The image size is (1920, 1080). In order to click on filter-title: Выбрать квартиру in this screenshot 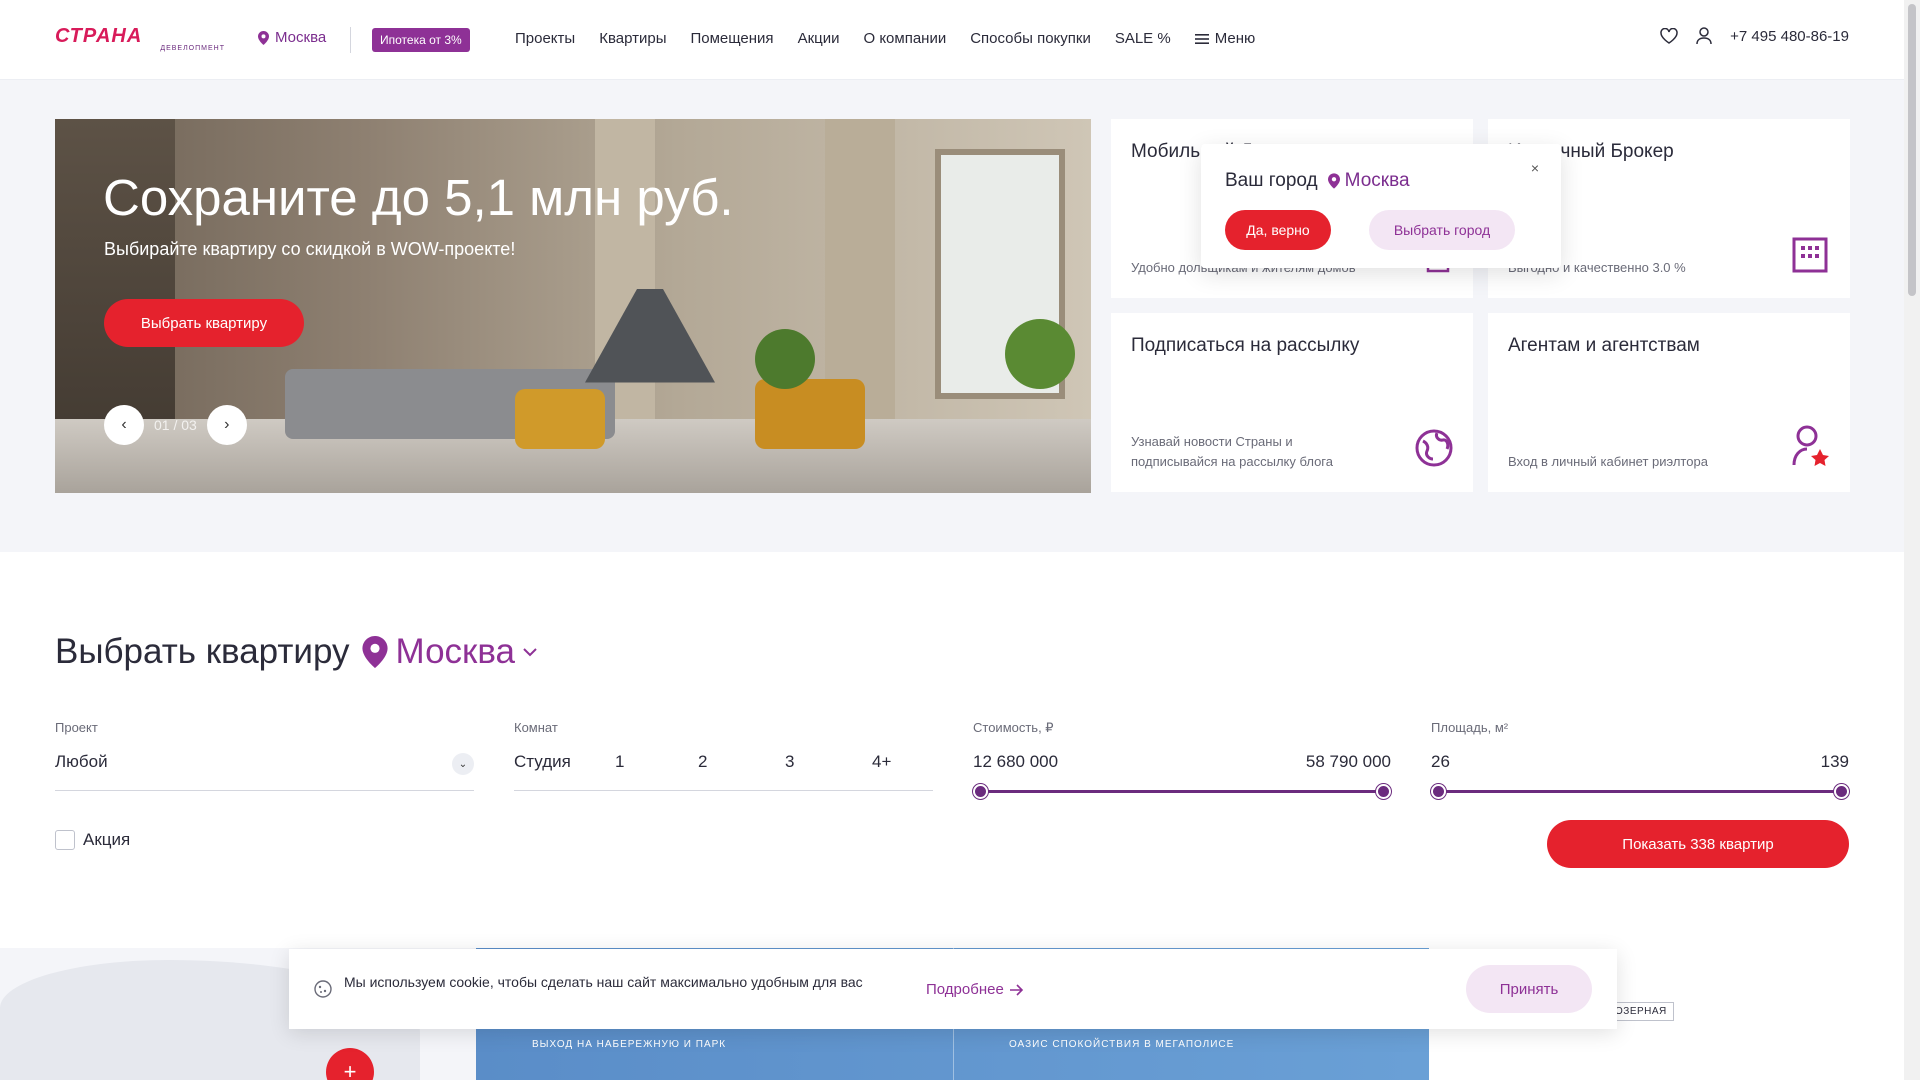, I will do `click(202, 651)`.